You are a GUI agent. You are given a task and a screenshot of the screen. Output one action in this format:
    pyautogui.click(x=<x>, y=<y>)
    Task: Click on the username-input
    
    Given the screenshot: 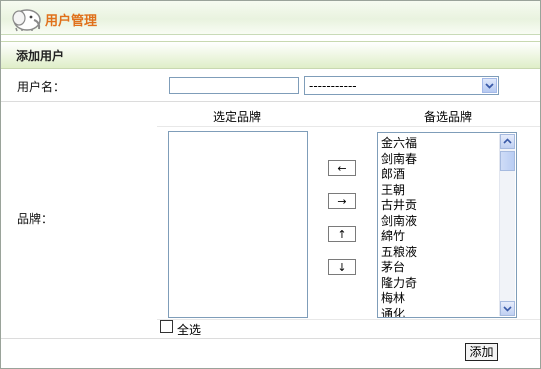 What is the action you would take?
    pyautogui.click(x=234, y=85)
    